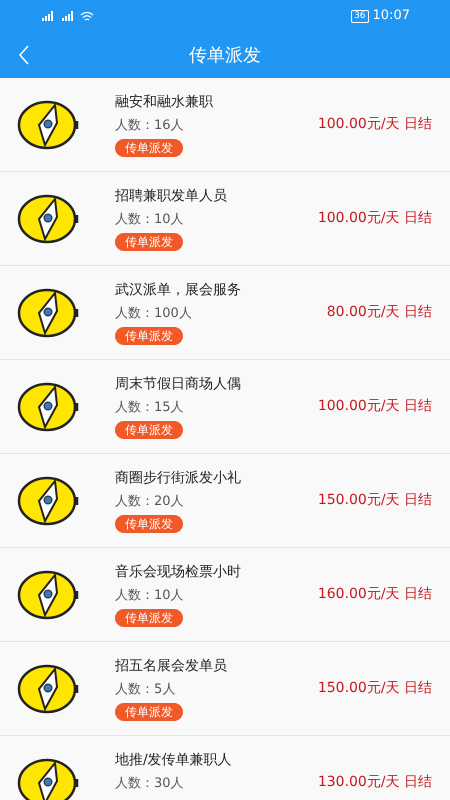 The width and height of the screenshot is (450, 800). I want to click on job-title: 武汉派单，展会服务, so click(178, 290).